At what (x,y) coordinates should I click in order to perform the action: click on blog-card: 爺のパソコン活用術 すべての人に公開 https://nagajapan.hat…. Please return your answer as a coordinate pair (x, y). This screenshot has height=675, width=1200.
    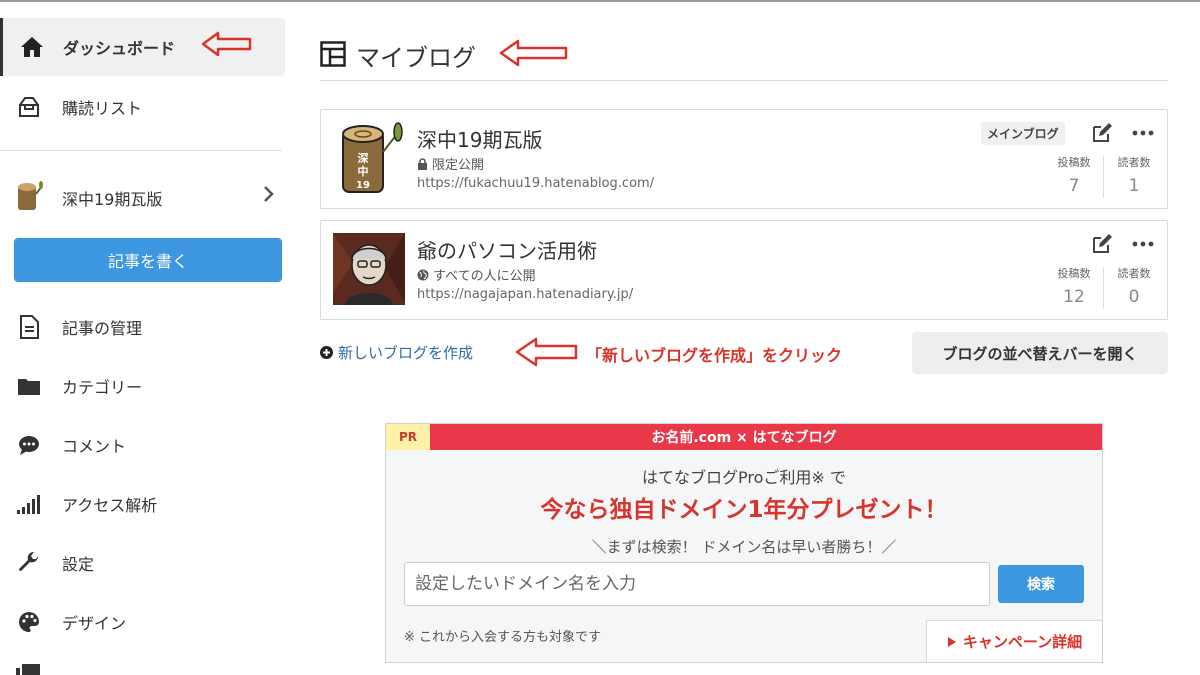
    Looking at the image, I should click on (744, 270).